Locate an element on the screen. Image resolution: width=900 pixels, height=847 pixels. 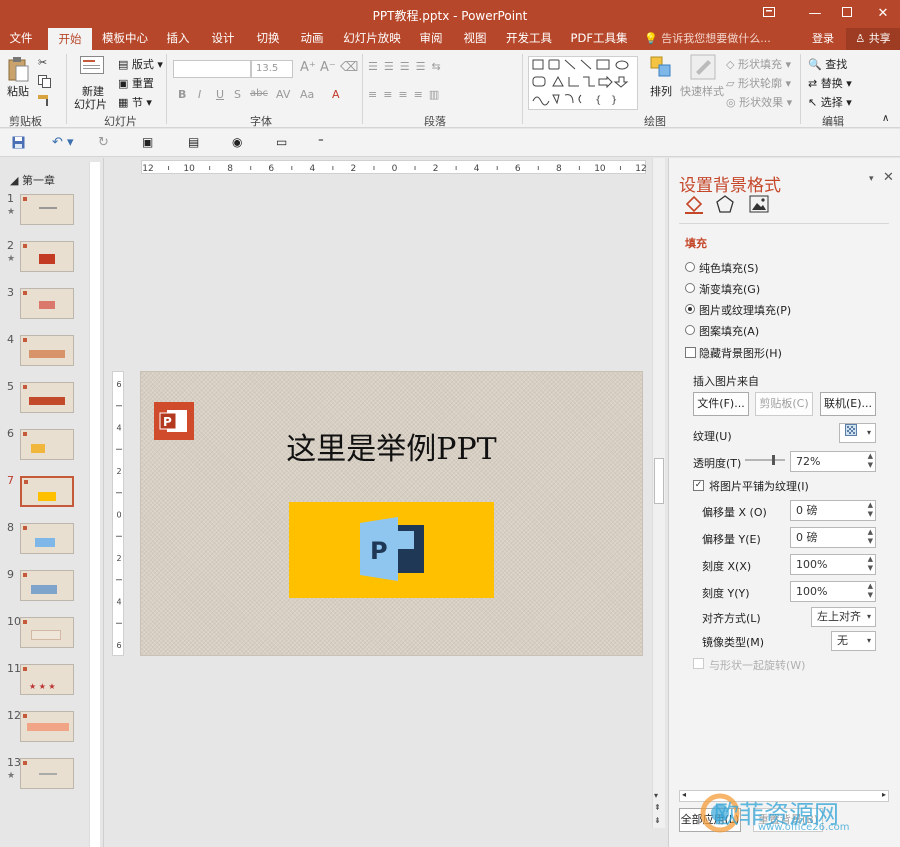
editor-scrollbar: ▾ ⇞ ⇟ is located at coordinates (658, 493).